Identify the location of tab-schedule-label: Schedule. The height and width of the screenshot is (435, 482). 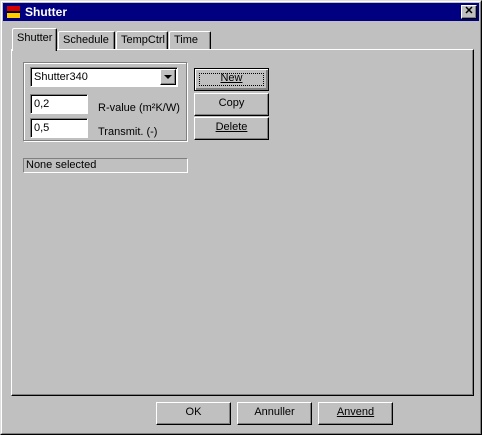
(86, 40).